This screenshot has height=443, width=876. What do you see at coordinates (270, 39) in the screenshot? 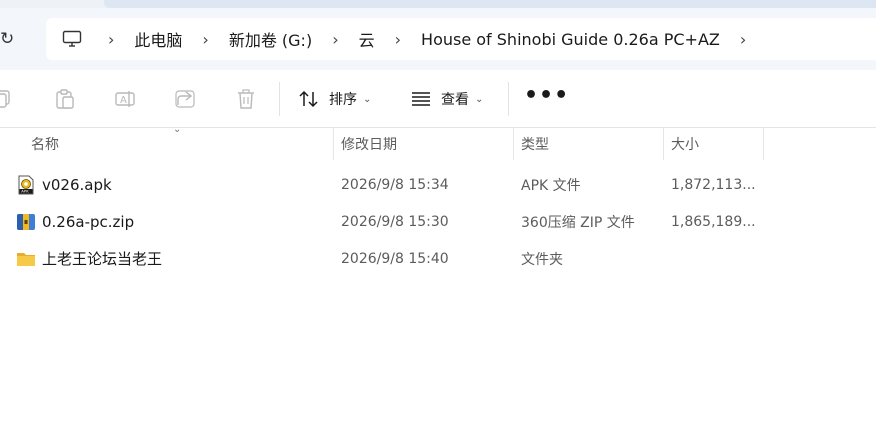
I see `breadcrumb-drive: 新加卷 (G:)` at bounding box center [270, 39].